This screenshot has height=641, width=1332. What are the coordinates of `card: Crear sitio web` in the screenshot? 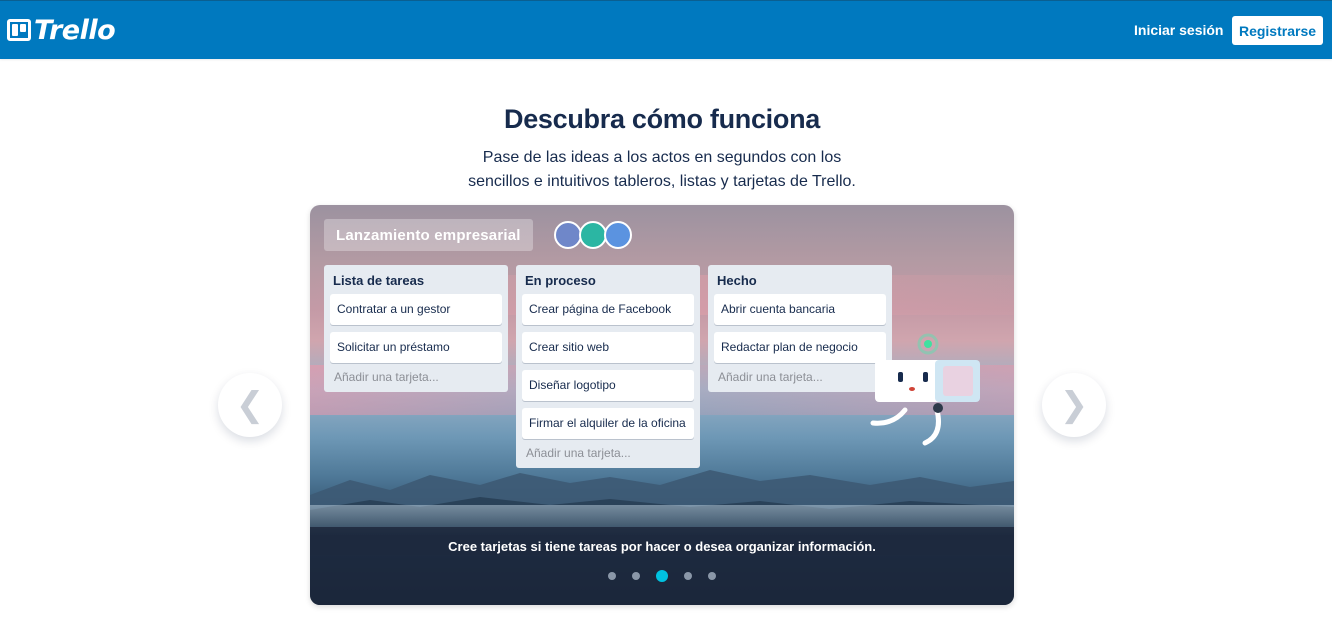 It's located at (608, 347).